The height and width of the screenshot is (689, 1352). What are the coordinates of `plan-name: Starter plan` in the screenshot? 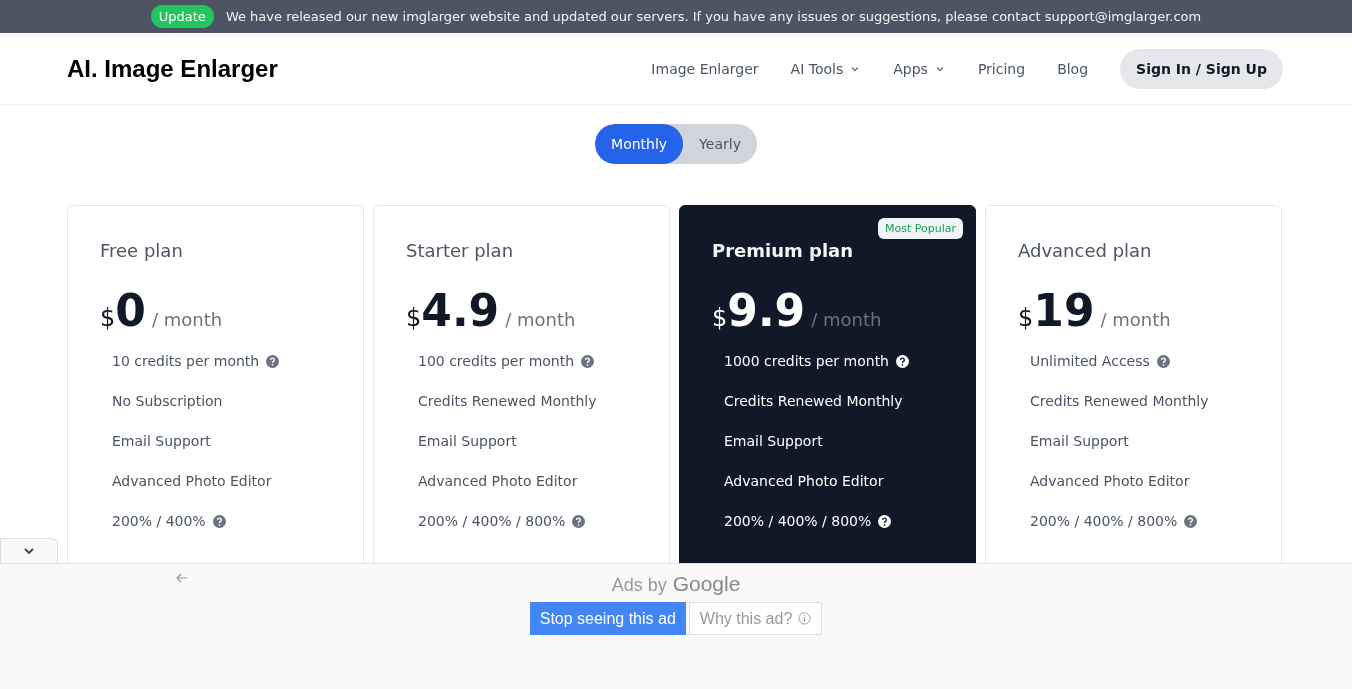 It's located at (460, 250).